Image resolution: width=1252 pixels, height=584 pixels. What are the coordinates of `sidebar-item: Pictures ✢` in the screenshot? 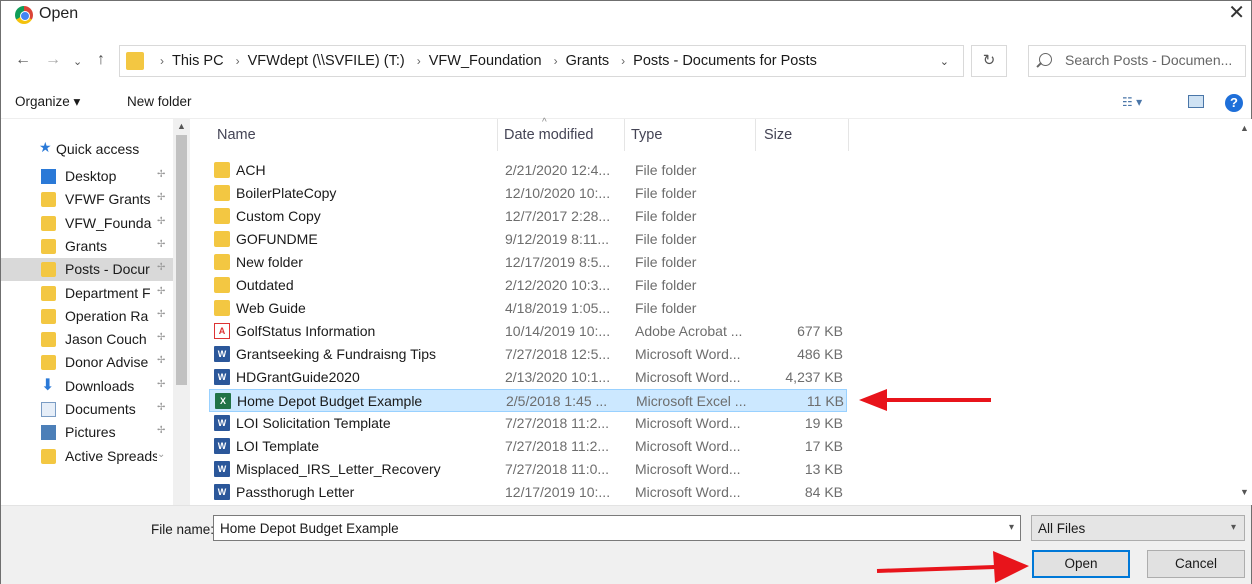 It's located at (87, 432).